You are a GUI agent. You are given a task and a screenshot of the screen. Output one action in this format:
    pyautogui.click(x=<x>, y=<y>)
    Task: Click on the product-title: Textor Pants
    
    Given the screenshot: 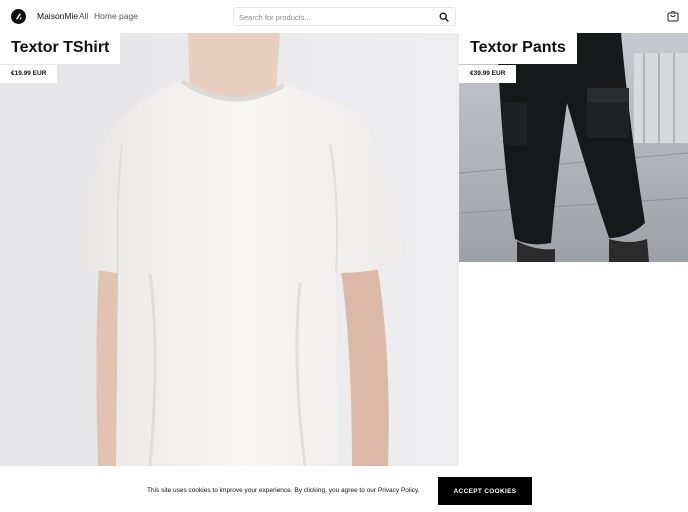 What is the action you would take?
    pyautogui.click(x=518, y=48)
    